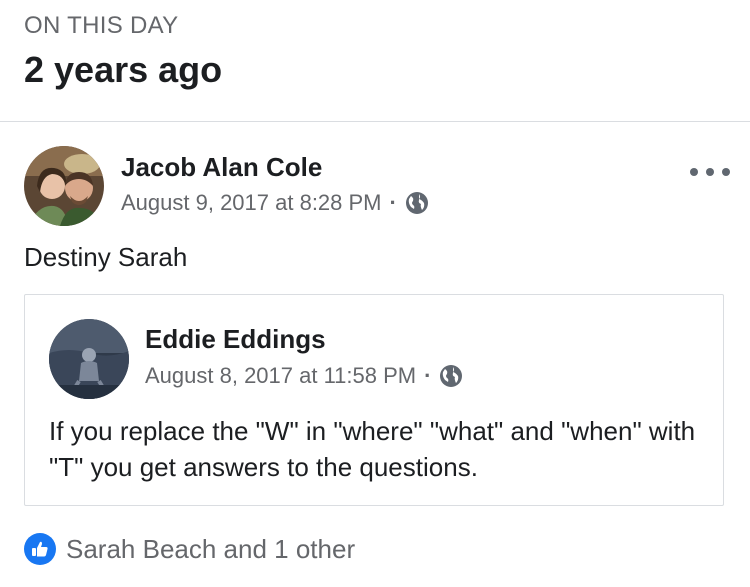 This screenshot has height=587, width=750. Describe the element at coordinates (101, 25) in the screenshot. I see `on-this-day-label: ON THIS DAY` at that location.